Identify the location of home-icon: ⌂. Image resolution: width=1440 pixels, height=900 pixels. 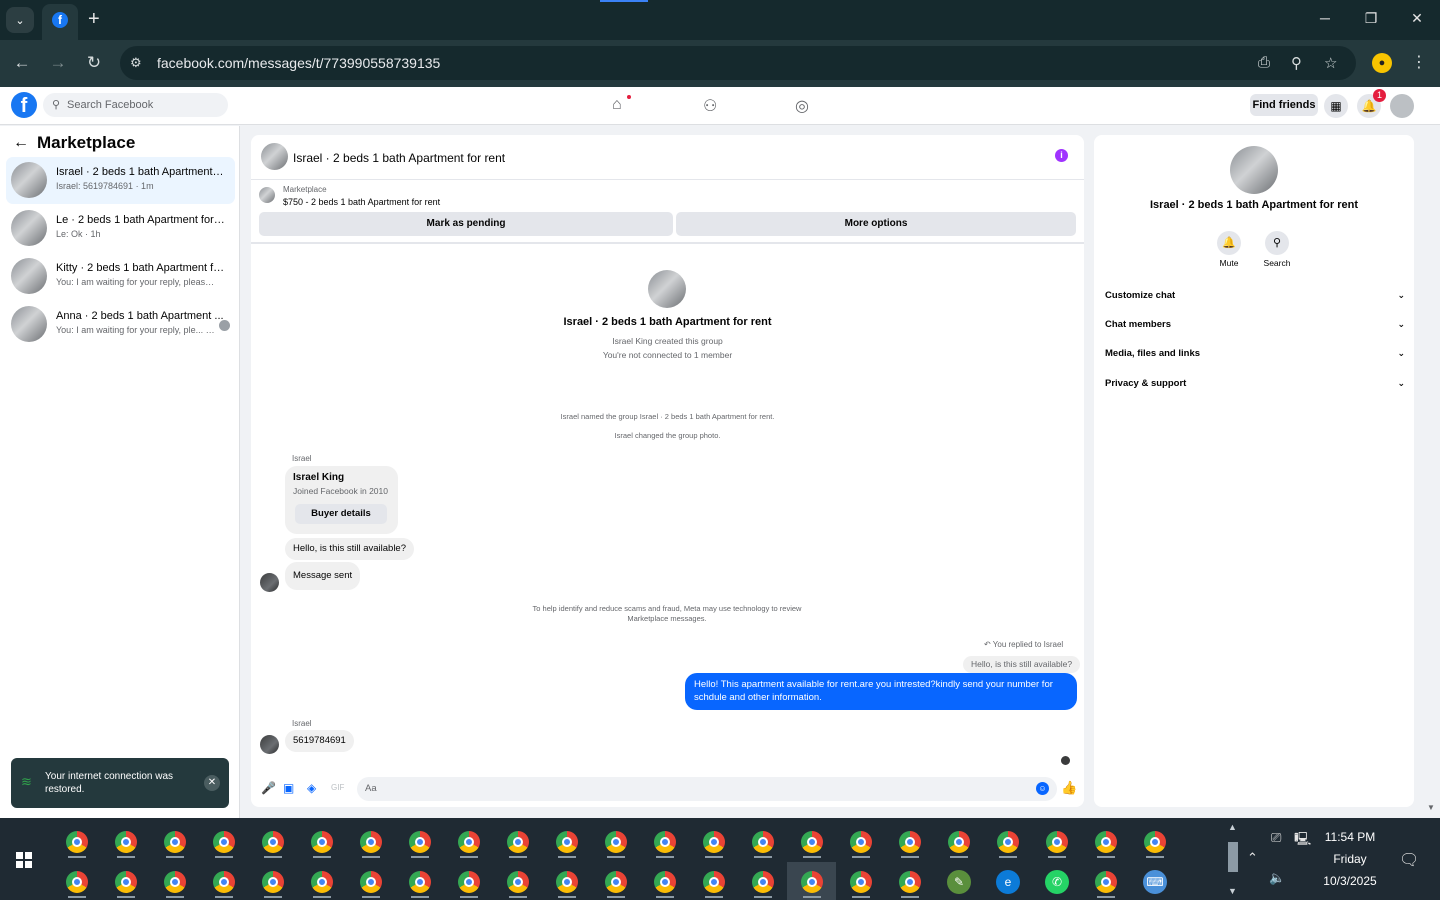
(617, 105).